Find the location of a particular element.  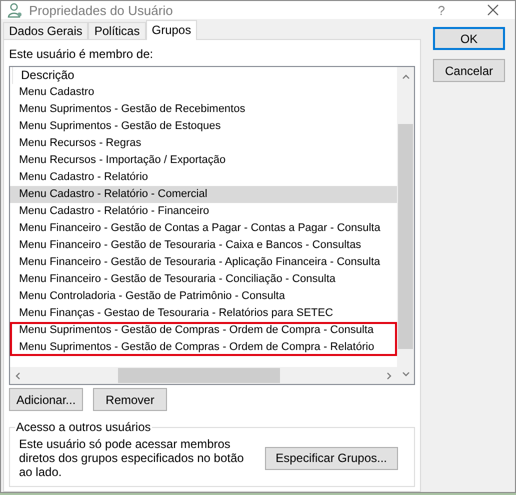

scroll-right-icon is located at coordinates (389, 376).